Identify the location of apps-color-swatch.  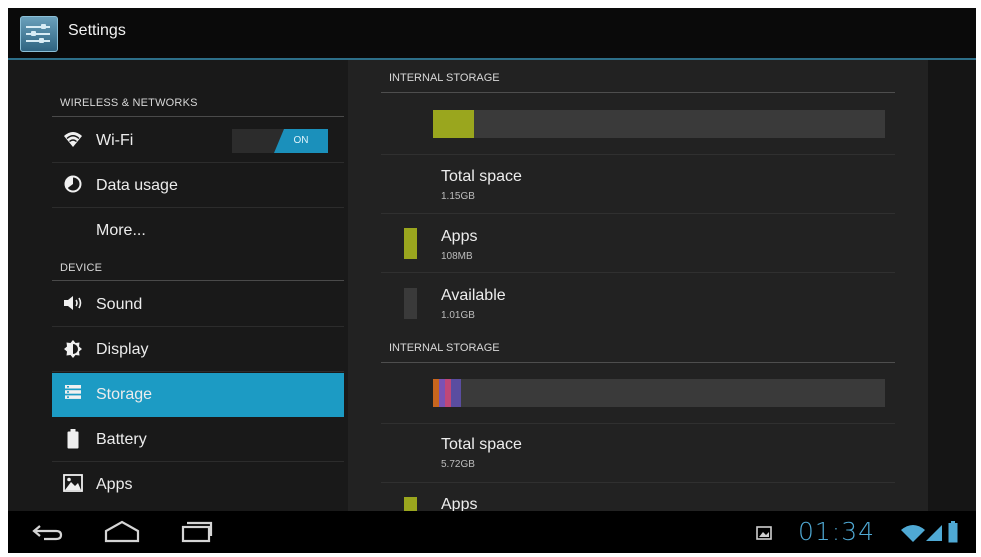
(410, 243).